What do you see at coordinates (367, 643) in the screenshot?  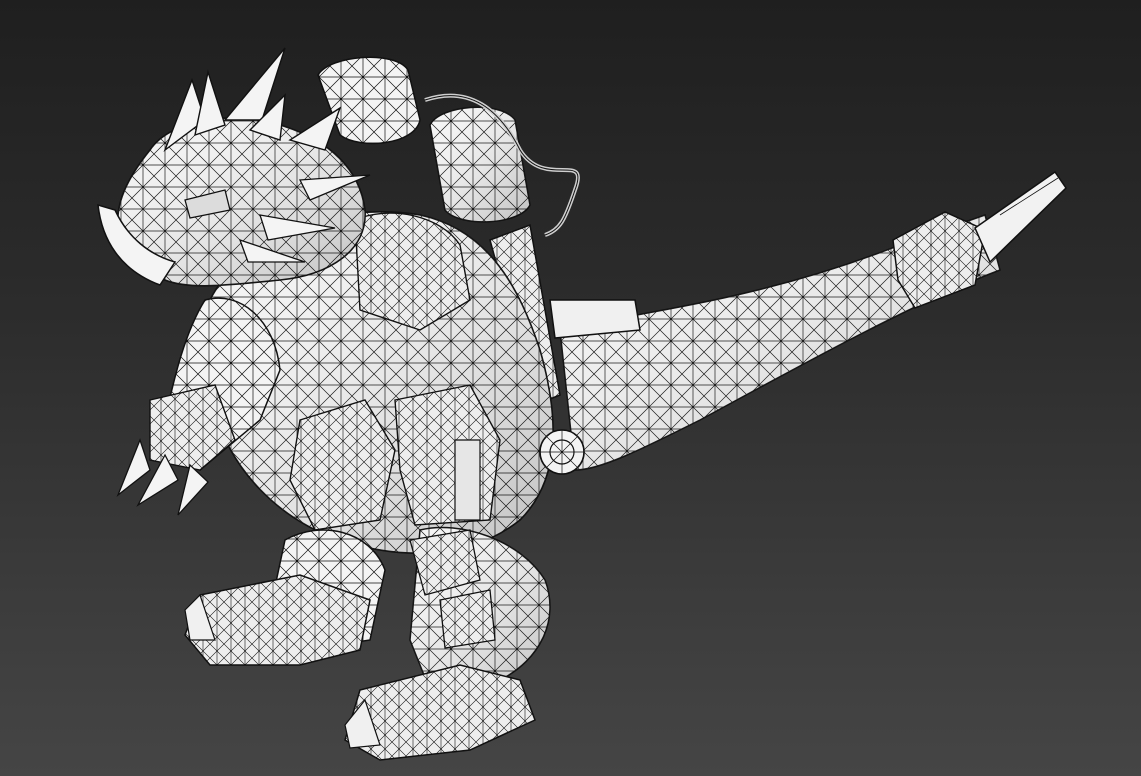 I see `legs-mesh` at bounding box center [367, 643].